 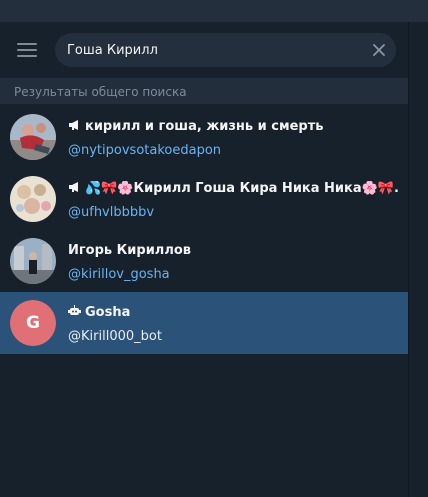 What do you see at coordinates (130, 250) in the screenshot?
I see `result-name: Игорь Кириллов` at bounding box center [130, 250].